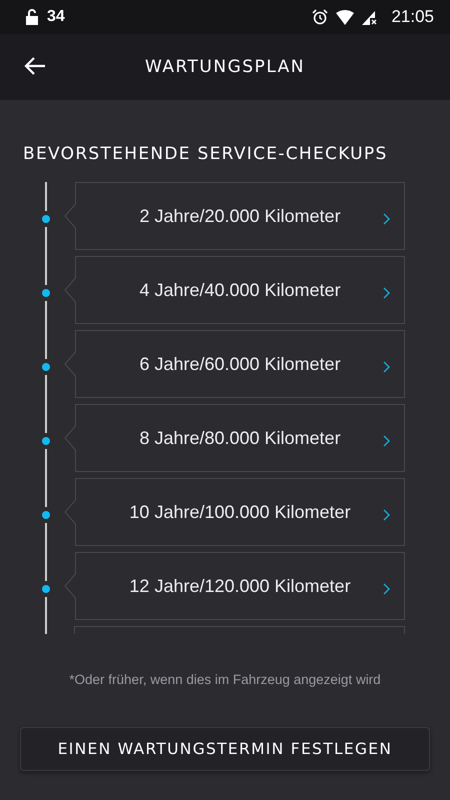 The width and height of the screenshot is (450, 800). What do you see at coordinates (225, 67) in the screenshot?
I see `page-title: WARTUNGSPLAN` at bounding box center [225, 67].